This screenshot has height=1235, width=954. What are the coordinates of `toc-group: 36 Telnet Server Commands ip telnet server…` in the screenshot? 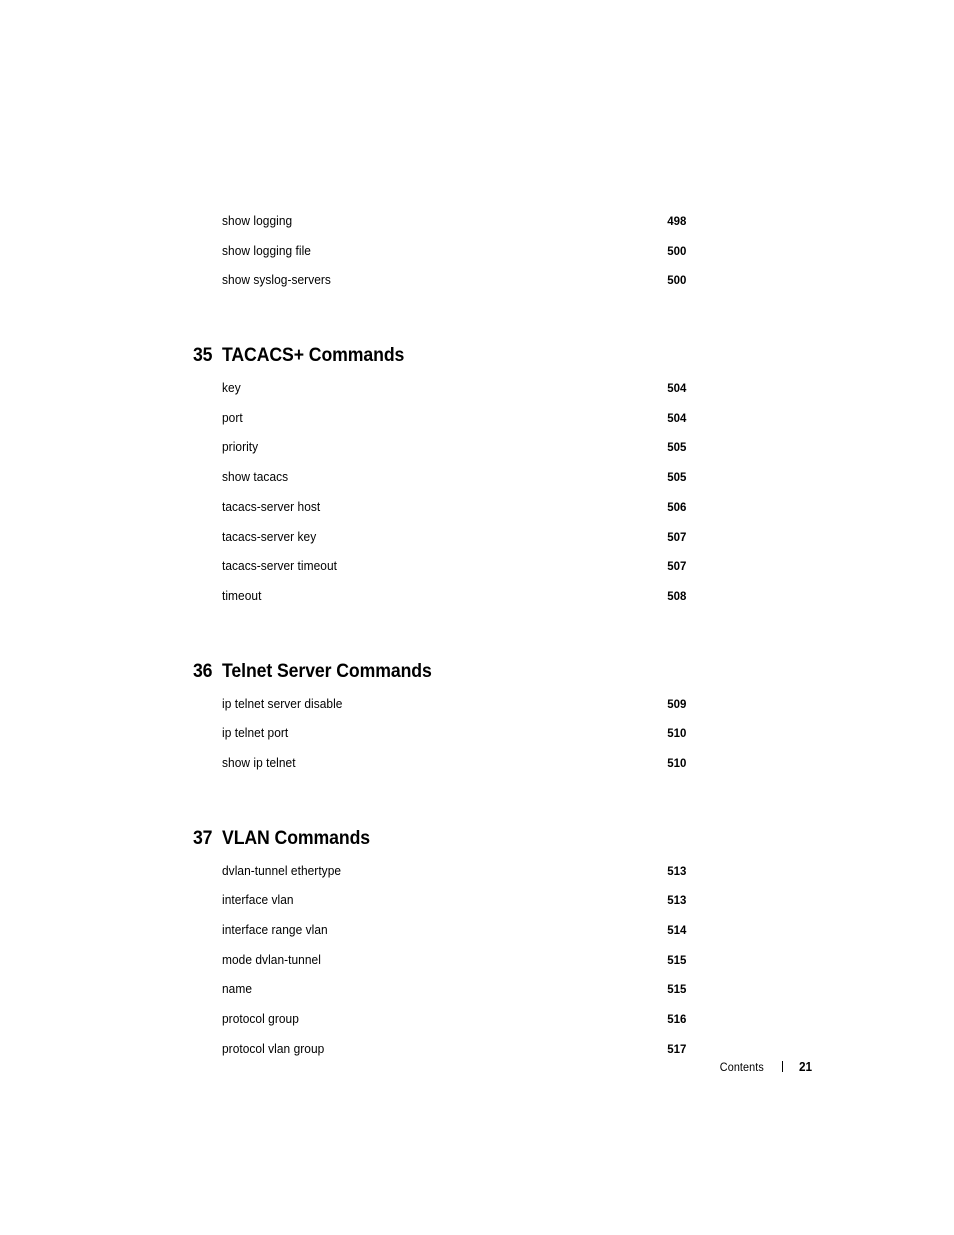 It's located at (439, 723).